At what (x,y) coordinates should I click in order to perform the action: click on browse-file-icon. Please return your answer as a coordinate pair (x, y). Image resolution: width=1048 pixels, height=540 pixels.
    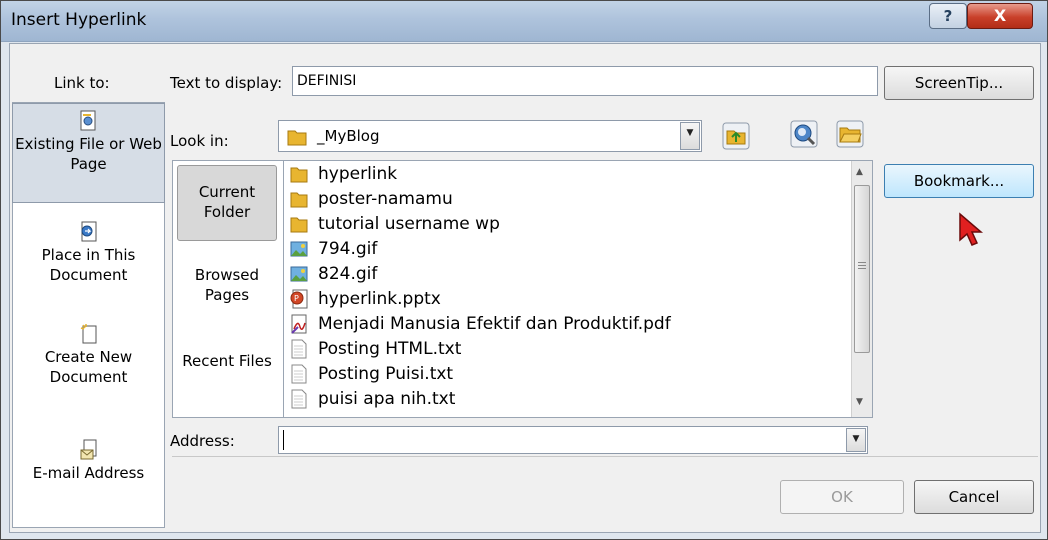
    Looking at the image, I should click on (850, 134).